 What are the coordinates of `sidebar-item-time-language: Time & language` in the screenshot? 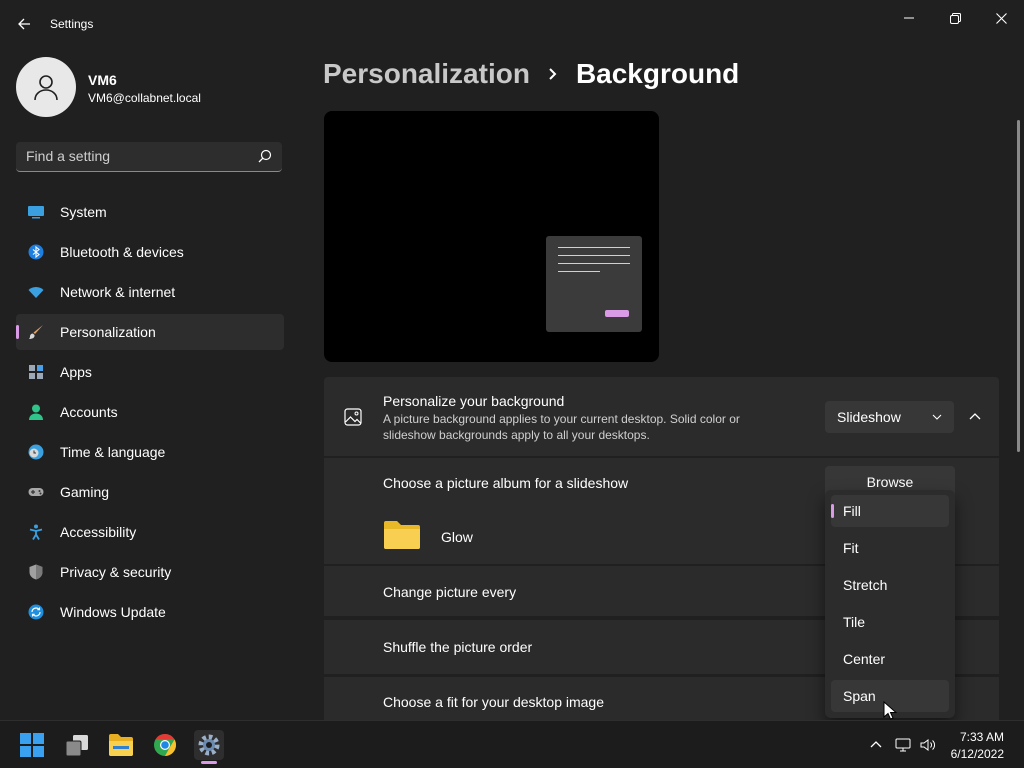 It's located at (150, 452).